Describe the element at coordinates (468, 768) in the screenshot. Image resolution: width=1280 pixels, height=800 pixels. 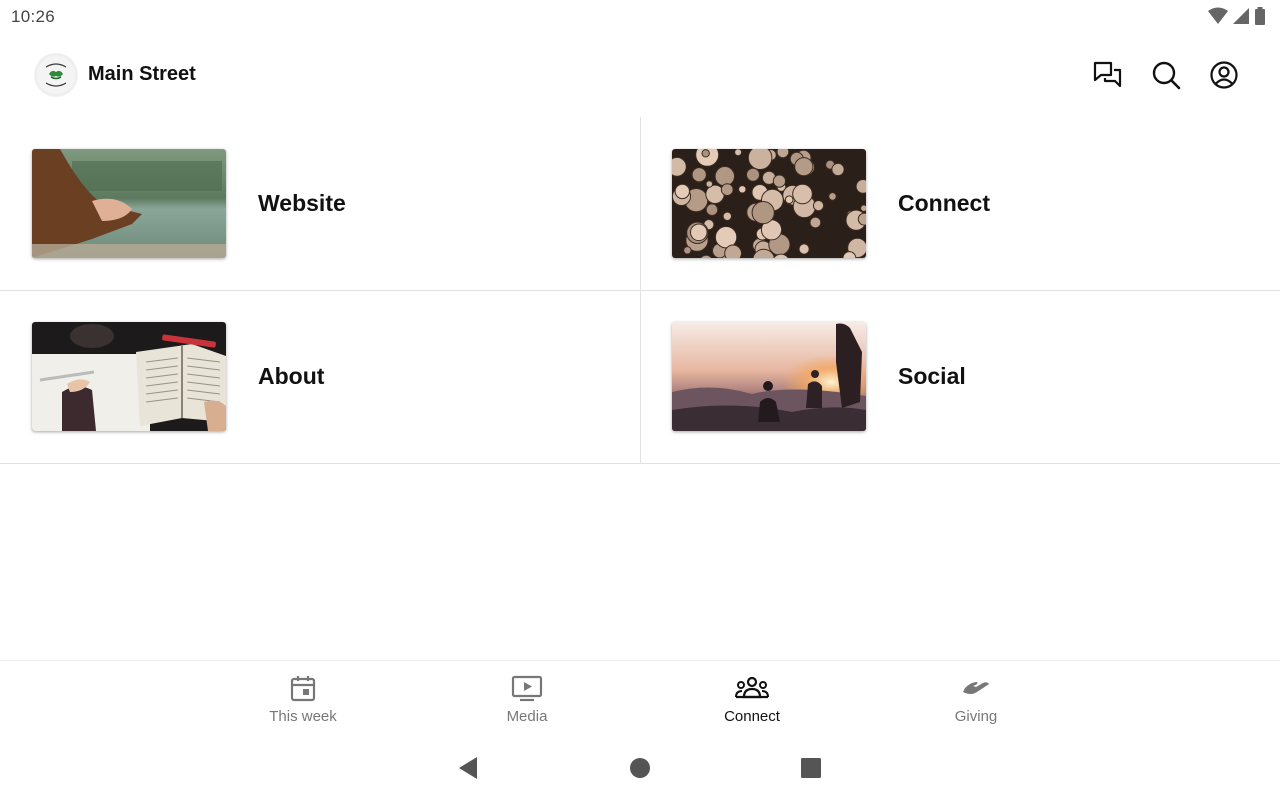
I see `back-icon` at that location.